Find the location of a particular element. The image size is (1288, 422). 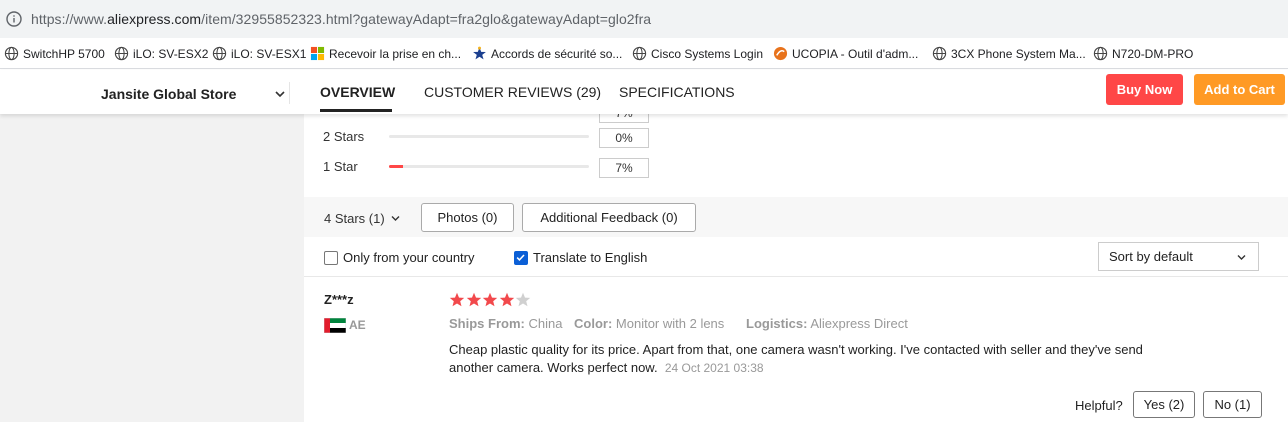

translate-checkbox is located at coordinates (521, 258).